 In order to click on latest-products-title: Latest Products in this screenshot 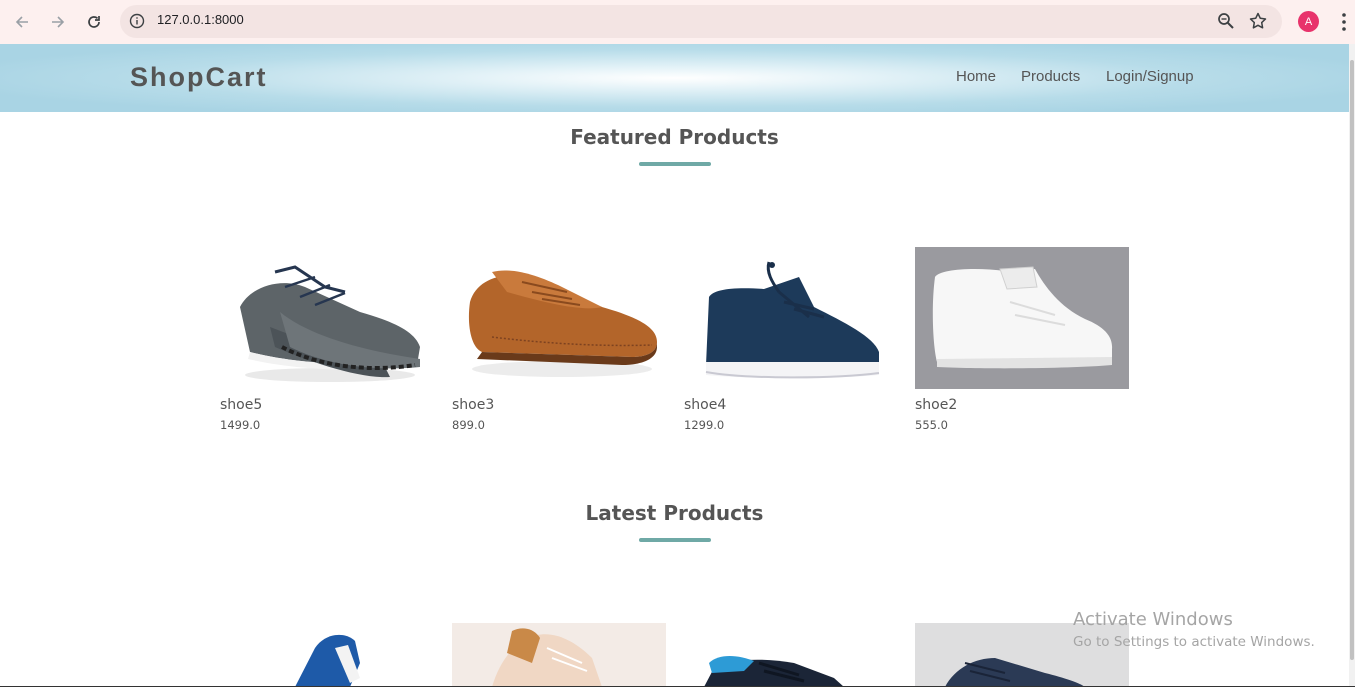, I will do `click(674, 513)`.